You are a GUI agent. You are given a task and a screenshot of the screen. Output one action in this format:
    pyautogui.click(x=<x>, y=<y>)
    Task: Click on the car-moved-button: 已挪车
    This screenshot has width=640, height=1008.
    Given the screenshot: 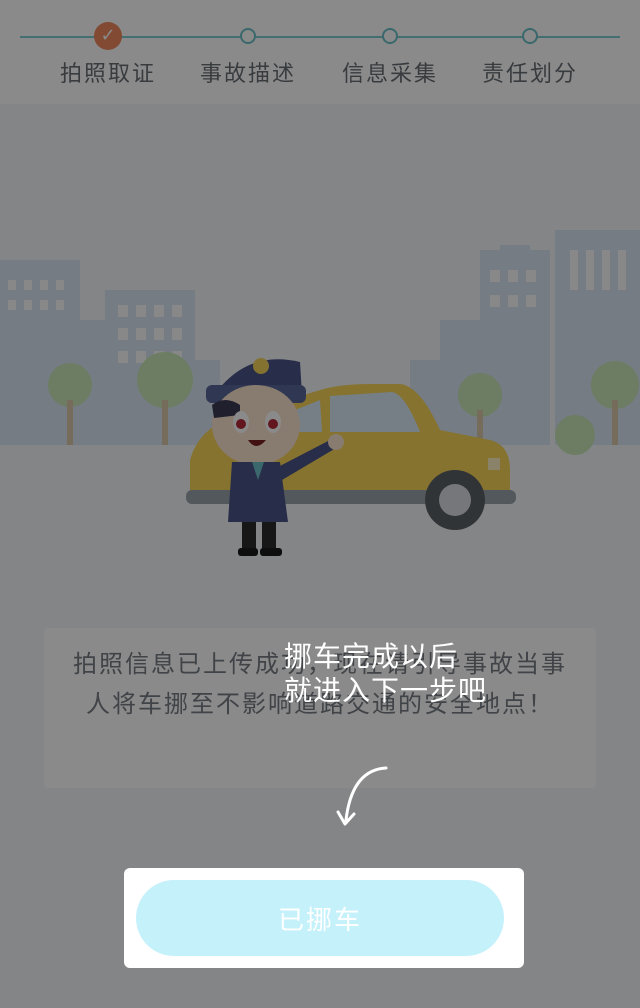 What is the action you would take?
    pyautogui.click(x=320, y=918)
    